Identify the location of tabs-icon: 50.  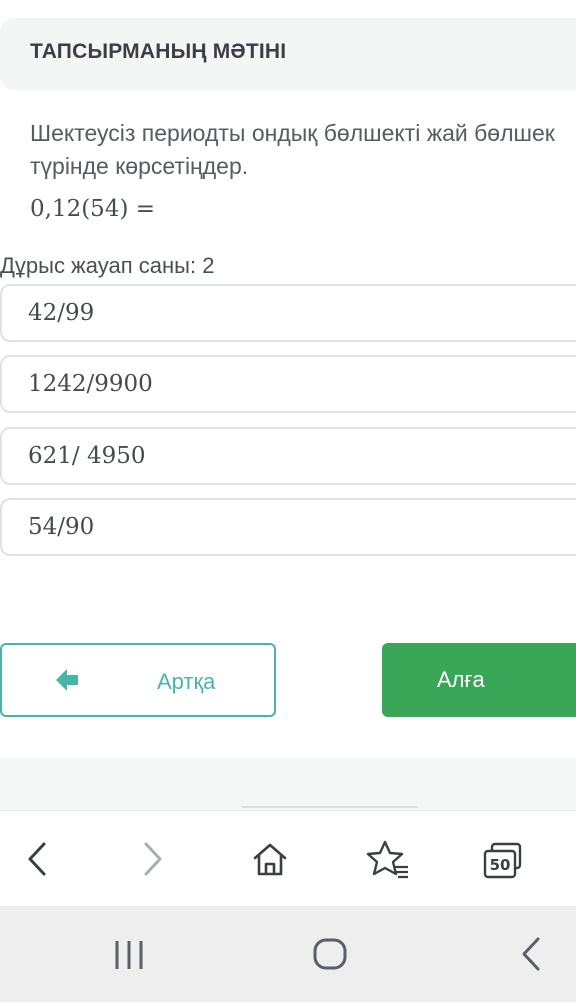
(504, 860).